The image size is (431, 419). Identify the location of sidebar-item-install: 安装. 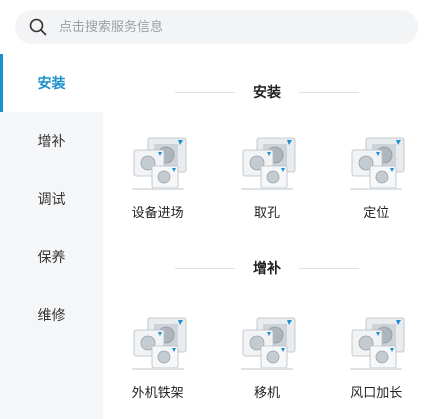
(51, 83).